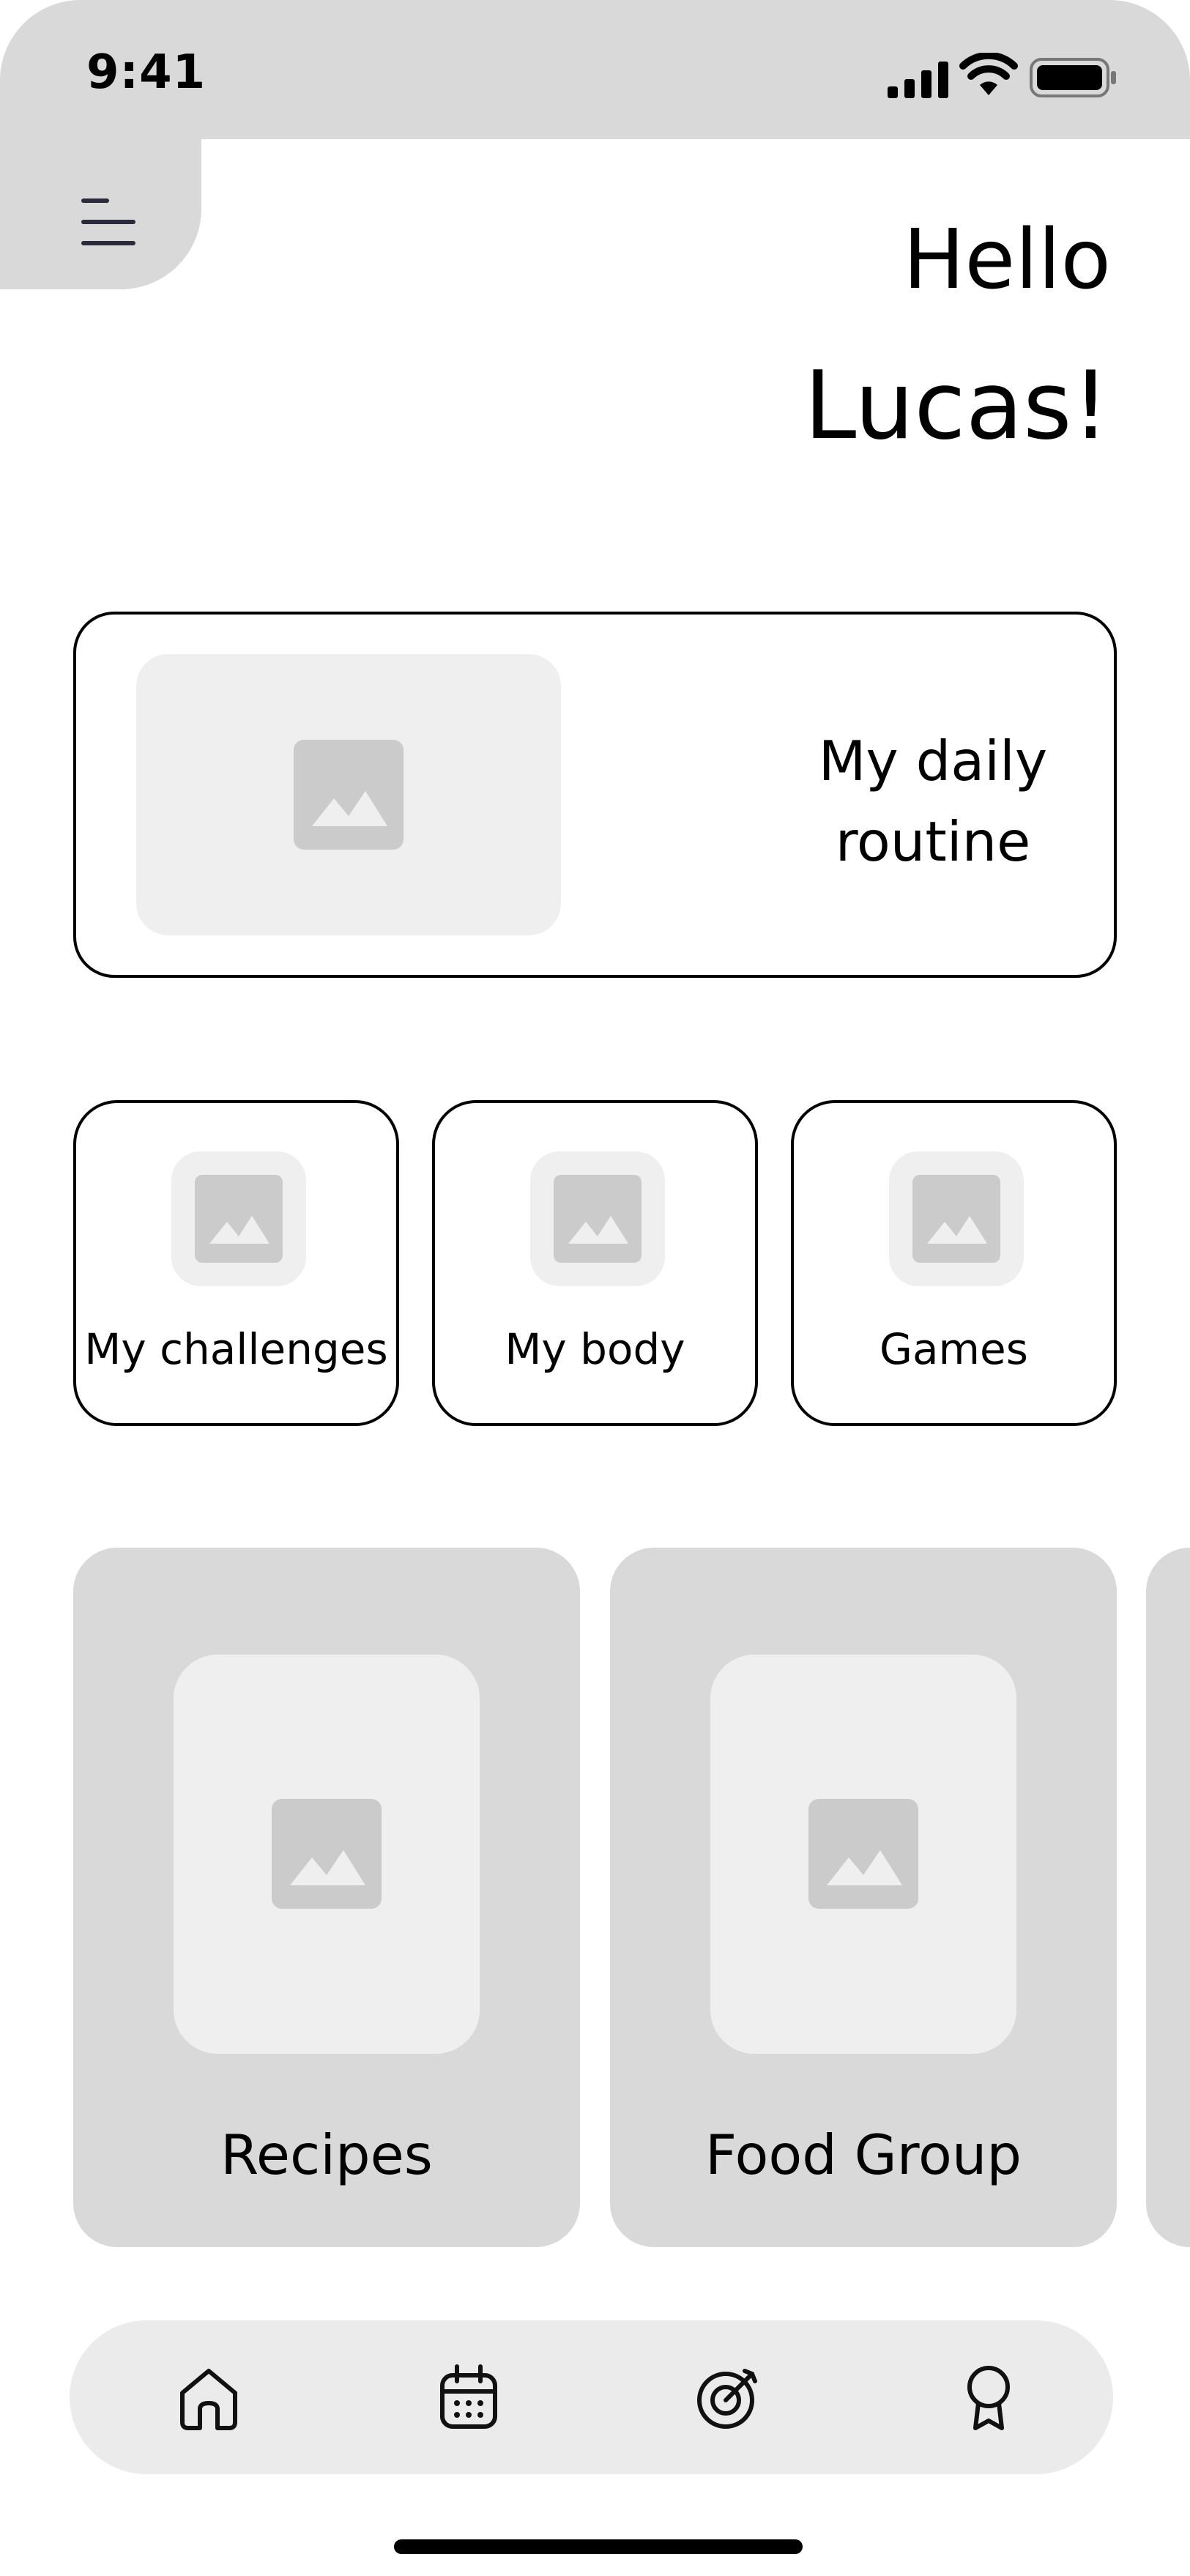 Image resolution: width=1190 pixels, height=2576 pixels. Describe the element at coordinates (146, 72) in the screenshot. I see `status-time: 9:41` at that location.